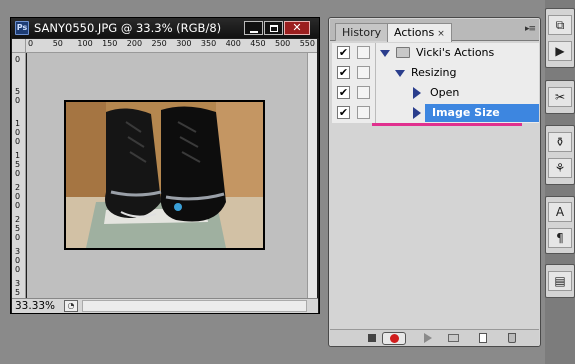 This screenshot has height=364, width=575. I want to click on trash-icon, so click(512, 338).